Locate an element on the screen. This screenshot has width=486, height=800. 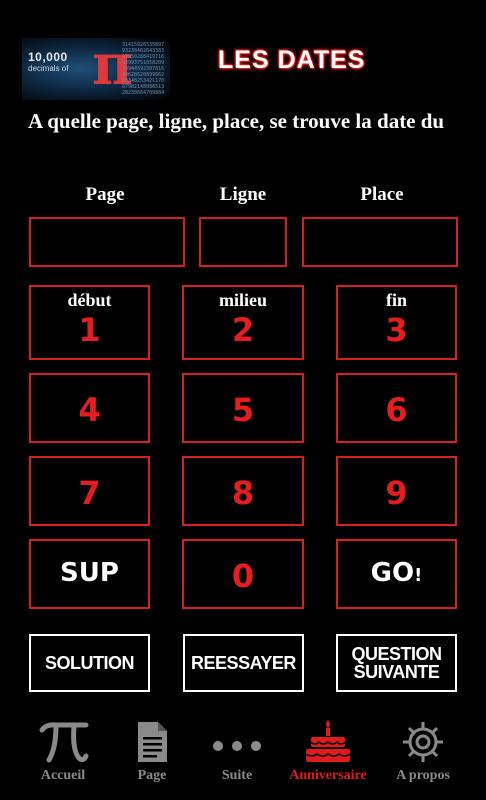
next-question-line1: QUESTION is located at coordinates (396, 654).